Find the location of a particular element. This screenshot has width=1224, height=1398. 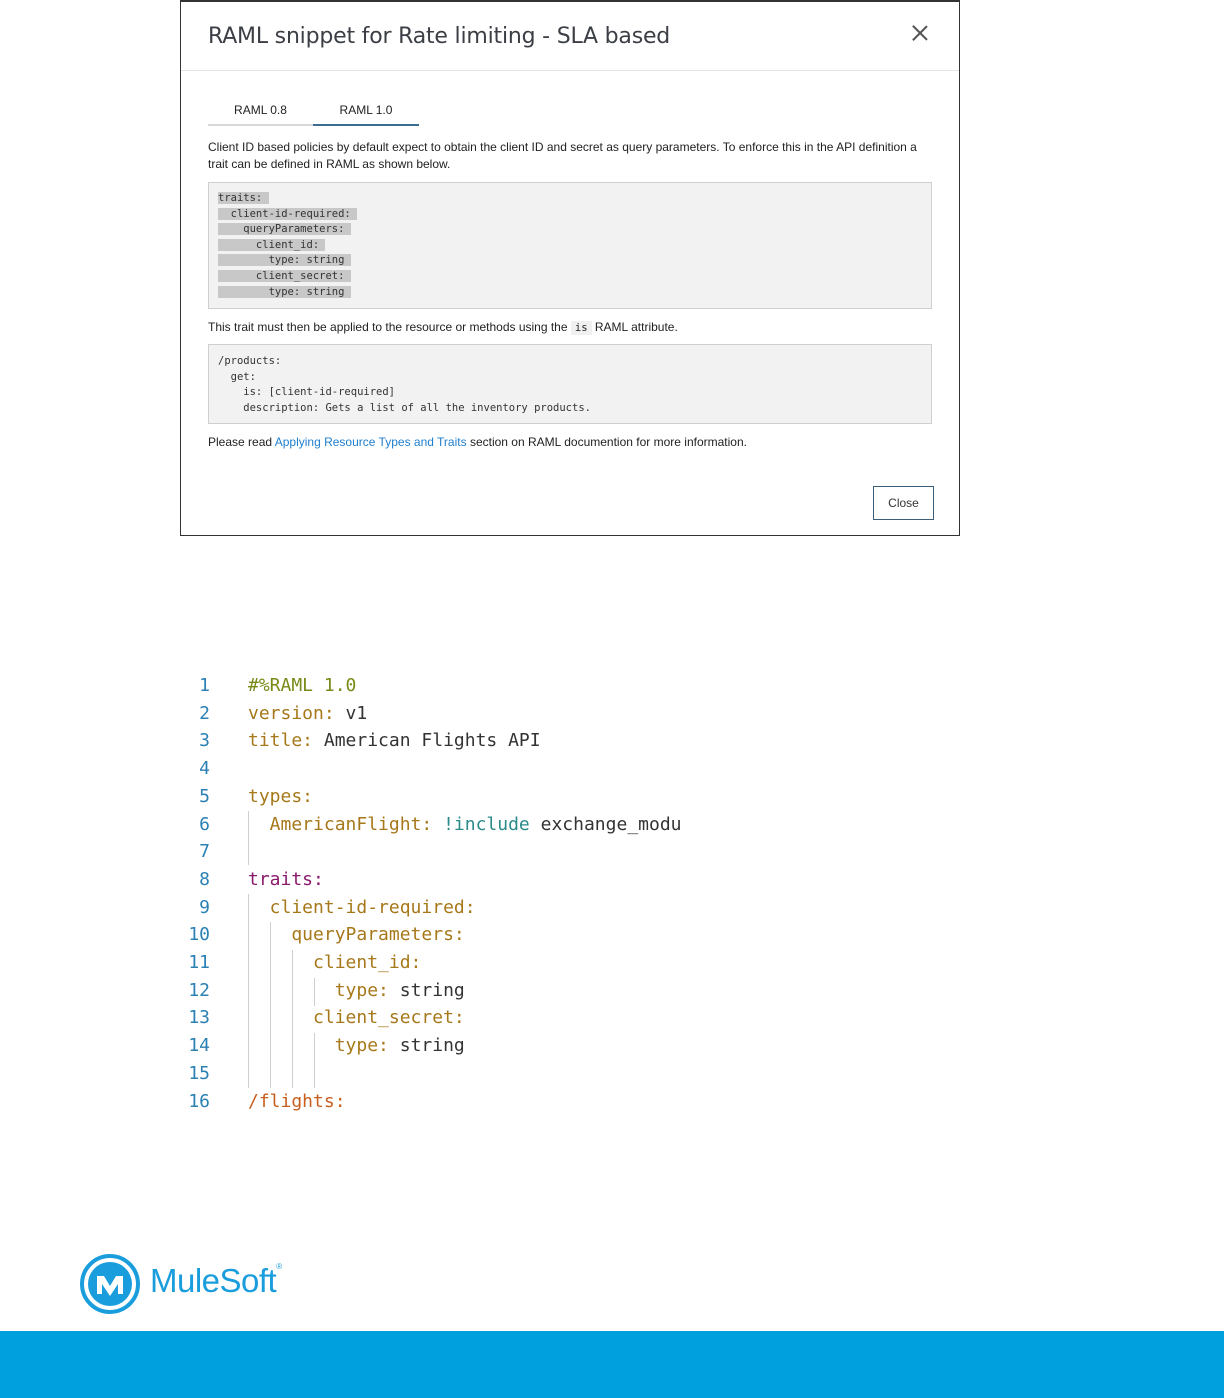

code-line-text: client_id: is located at coordinates (272, 244).